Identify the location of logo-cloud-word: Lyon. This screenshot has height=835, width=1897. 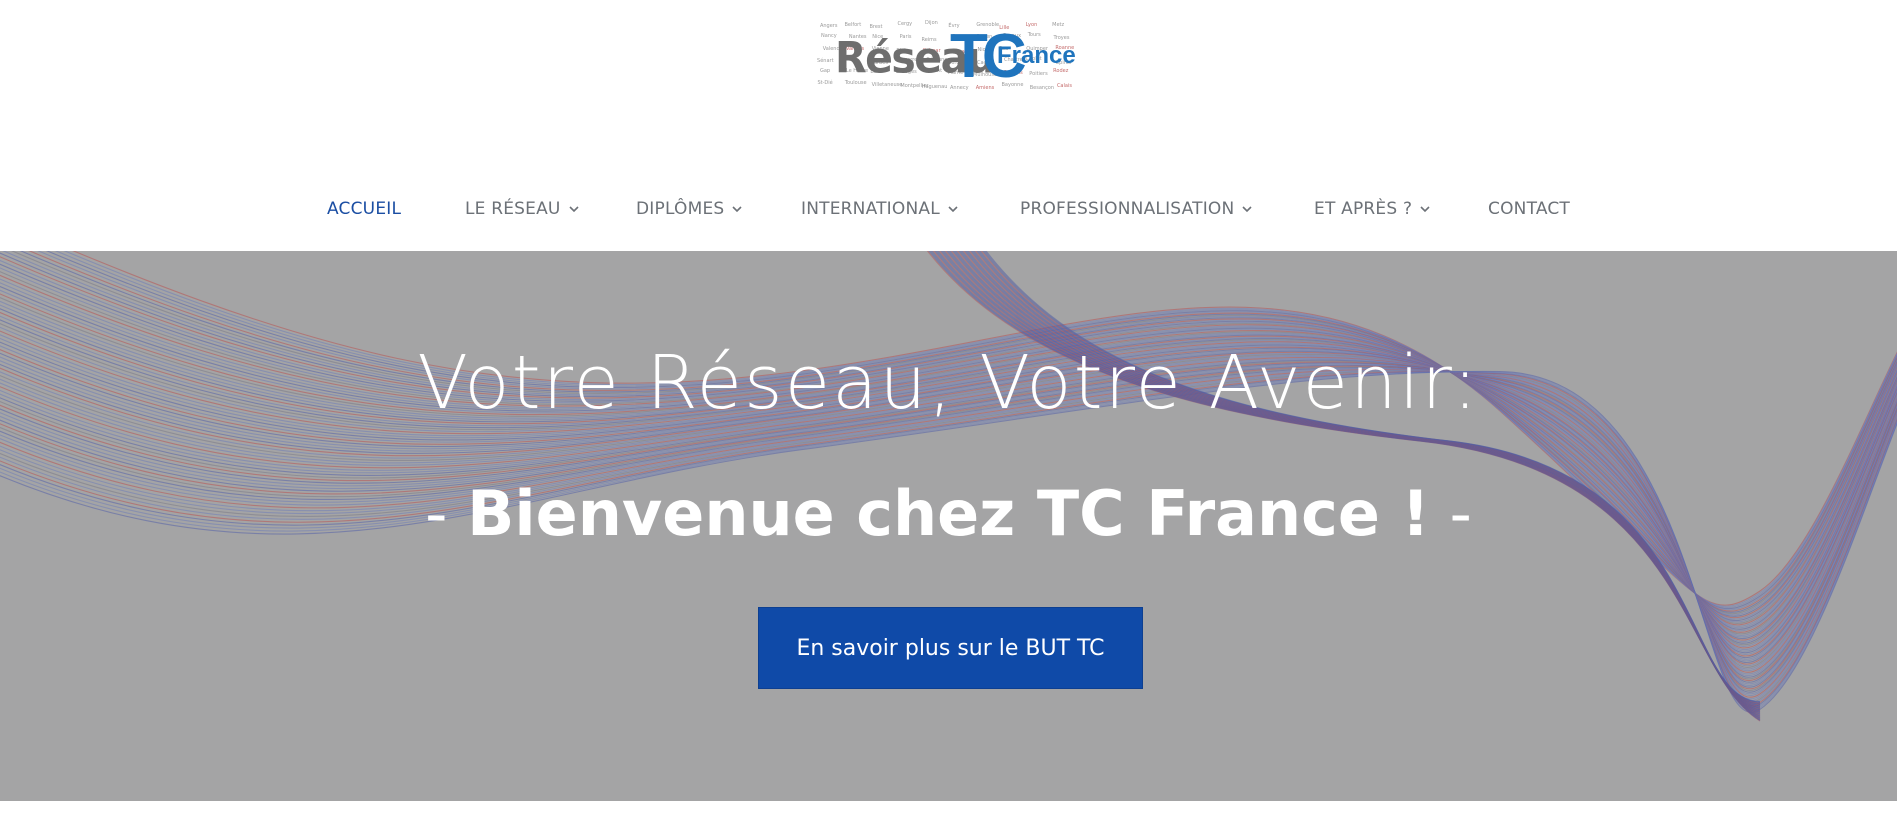
(1031, 25).